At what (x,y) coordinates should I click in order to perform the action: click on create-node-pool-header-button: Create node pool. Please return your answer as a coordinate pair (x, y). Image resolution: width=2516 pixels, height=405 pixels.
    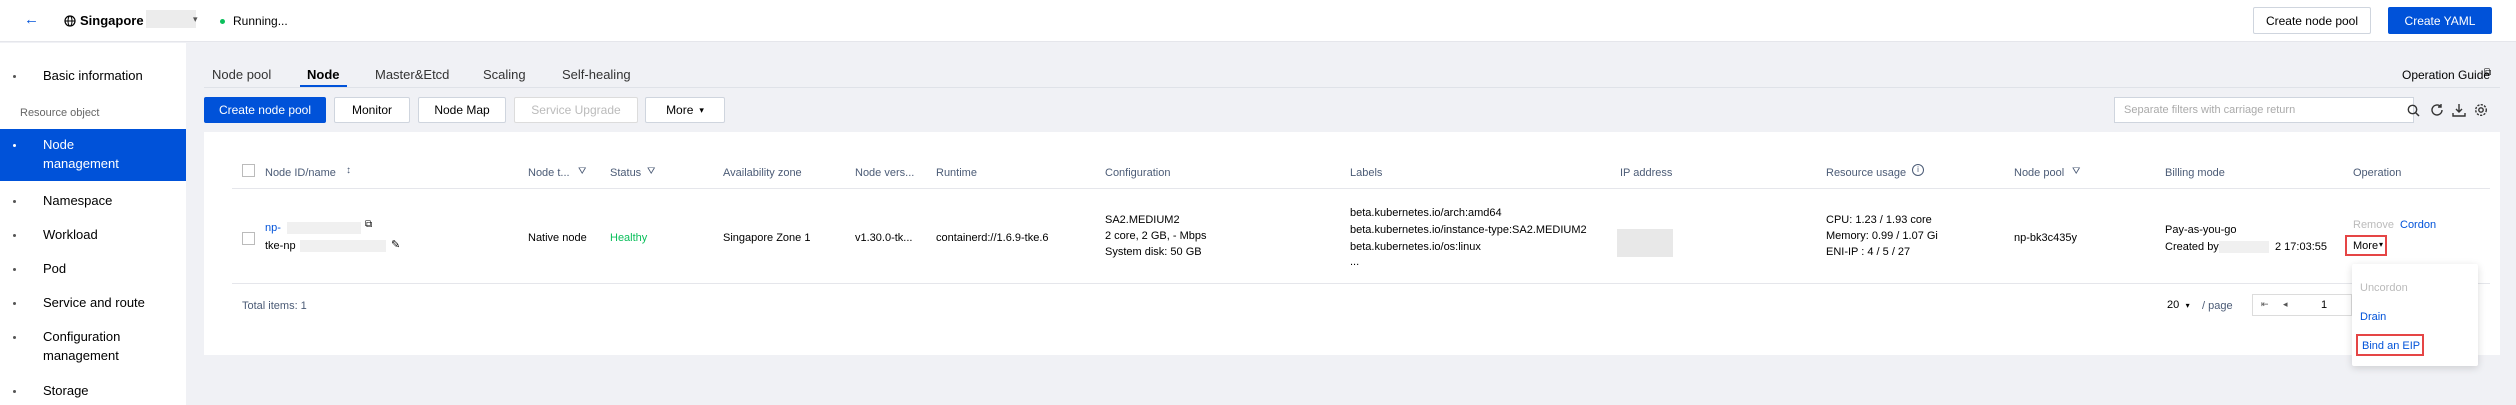
    Looking at the image, I should click on (2312, 20).